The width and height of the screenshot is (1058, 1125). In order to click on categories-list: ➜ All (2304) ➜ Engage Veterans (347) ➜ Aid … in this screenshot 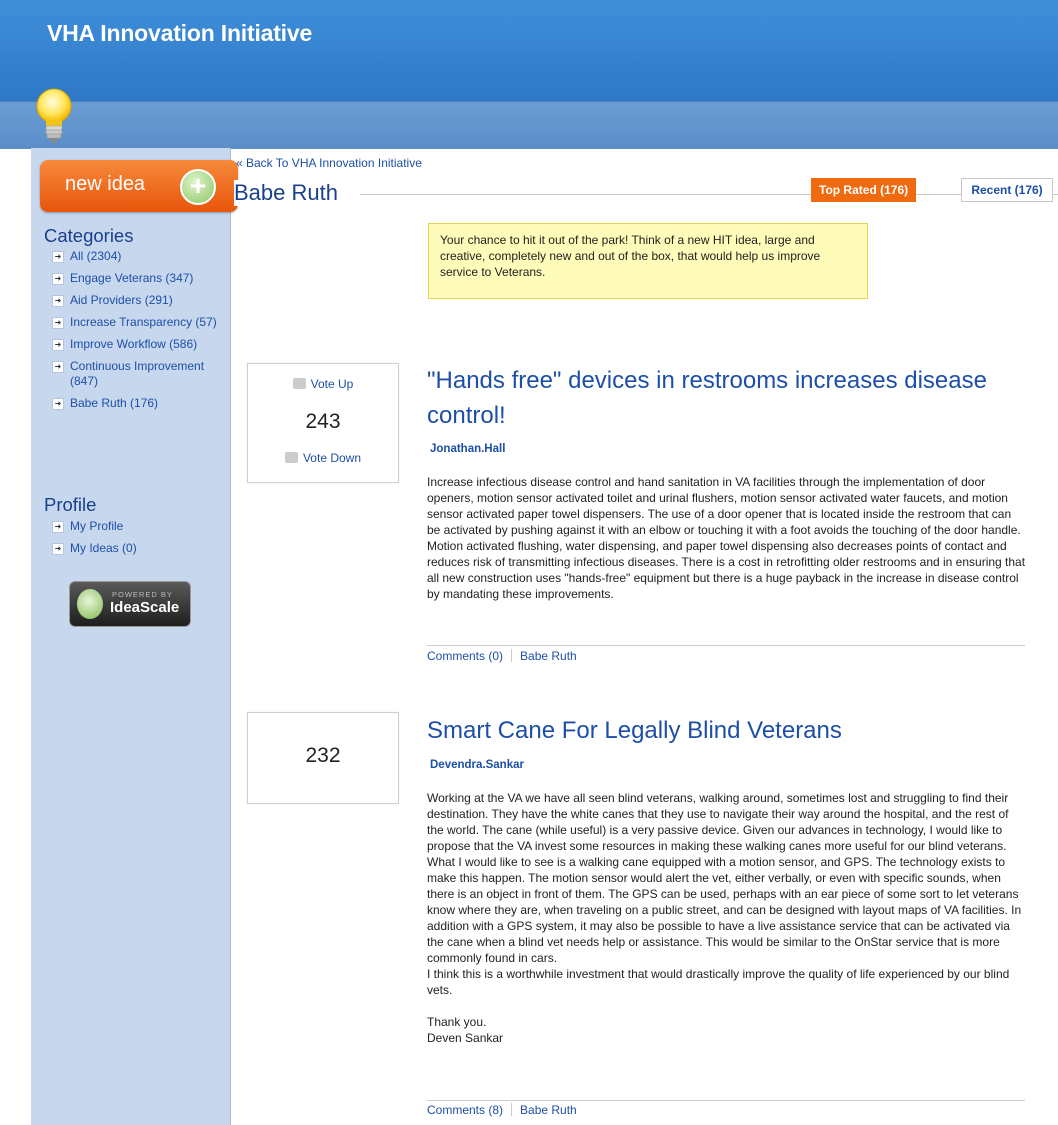, I will do `click(136, 333)`.